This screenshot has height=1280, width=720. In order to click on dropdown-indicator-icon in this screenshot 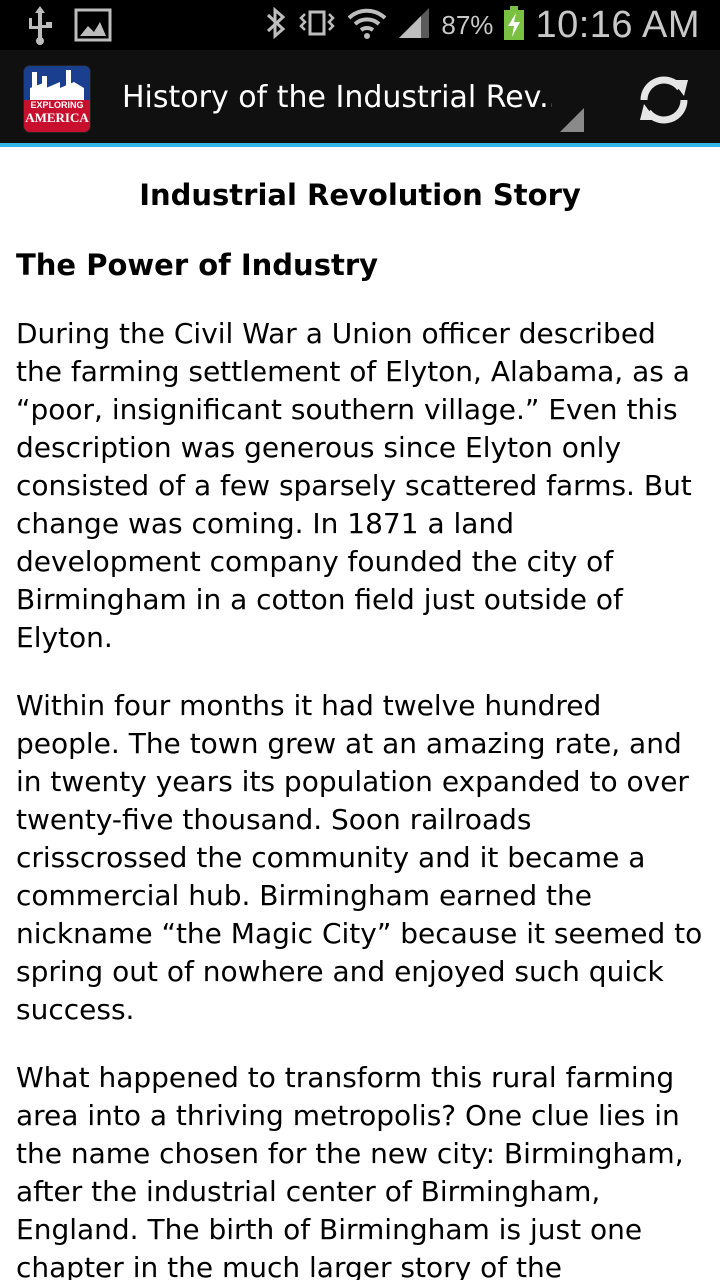, I will do `click(572, 120)`.